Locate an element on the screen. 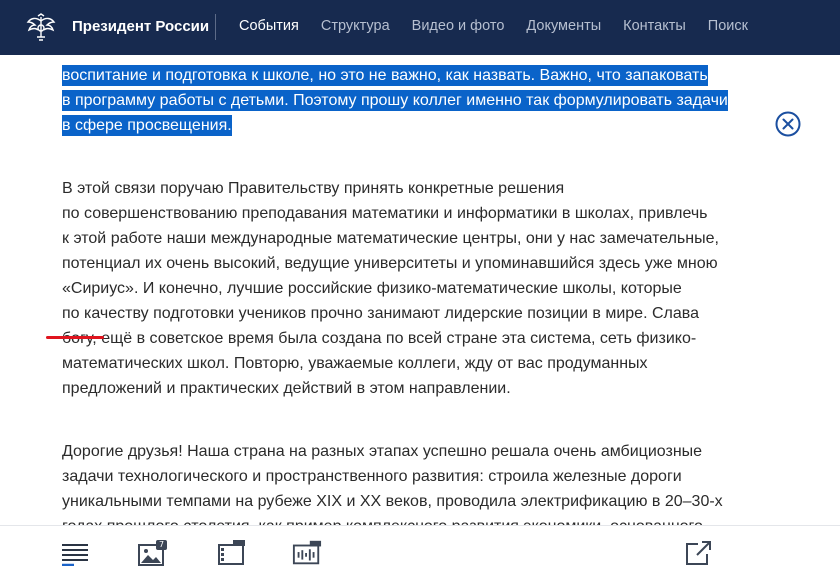 Image resolution: width=840 pixels, height=569 pixels. site-title-link: Президент России is located at coordinates (140, 26).